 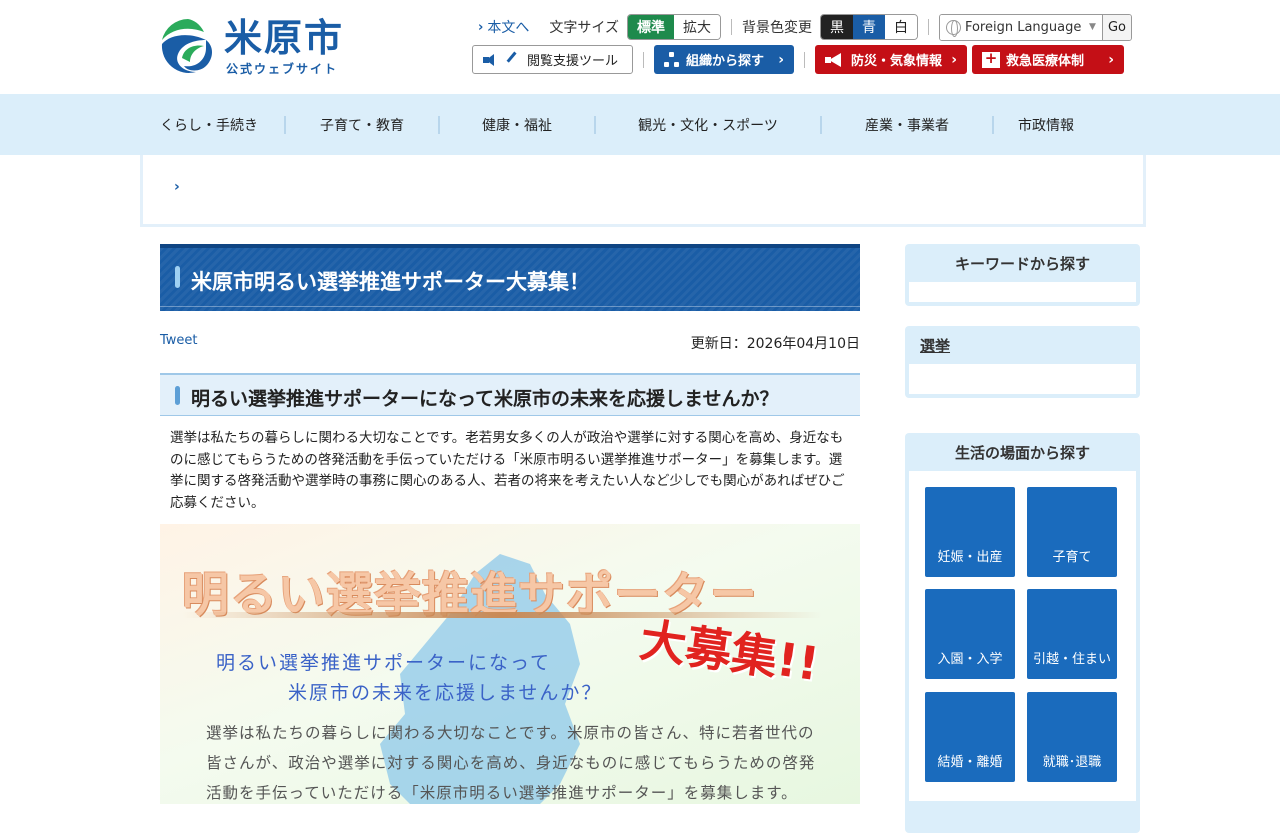 I want to click on megaphone-icon, so click(x=835, y=59).